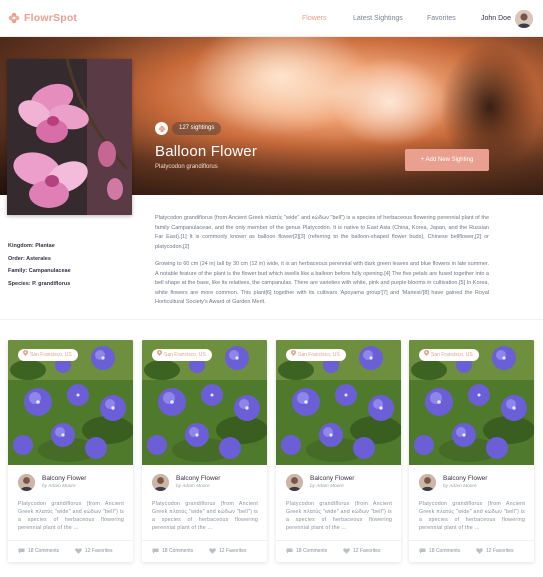  Describe the element at coordinates (496, 18) in the screenshot. I see `user-name: John Doe` at that location.